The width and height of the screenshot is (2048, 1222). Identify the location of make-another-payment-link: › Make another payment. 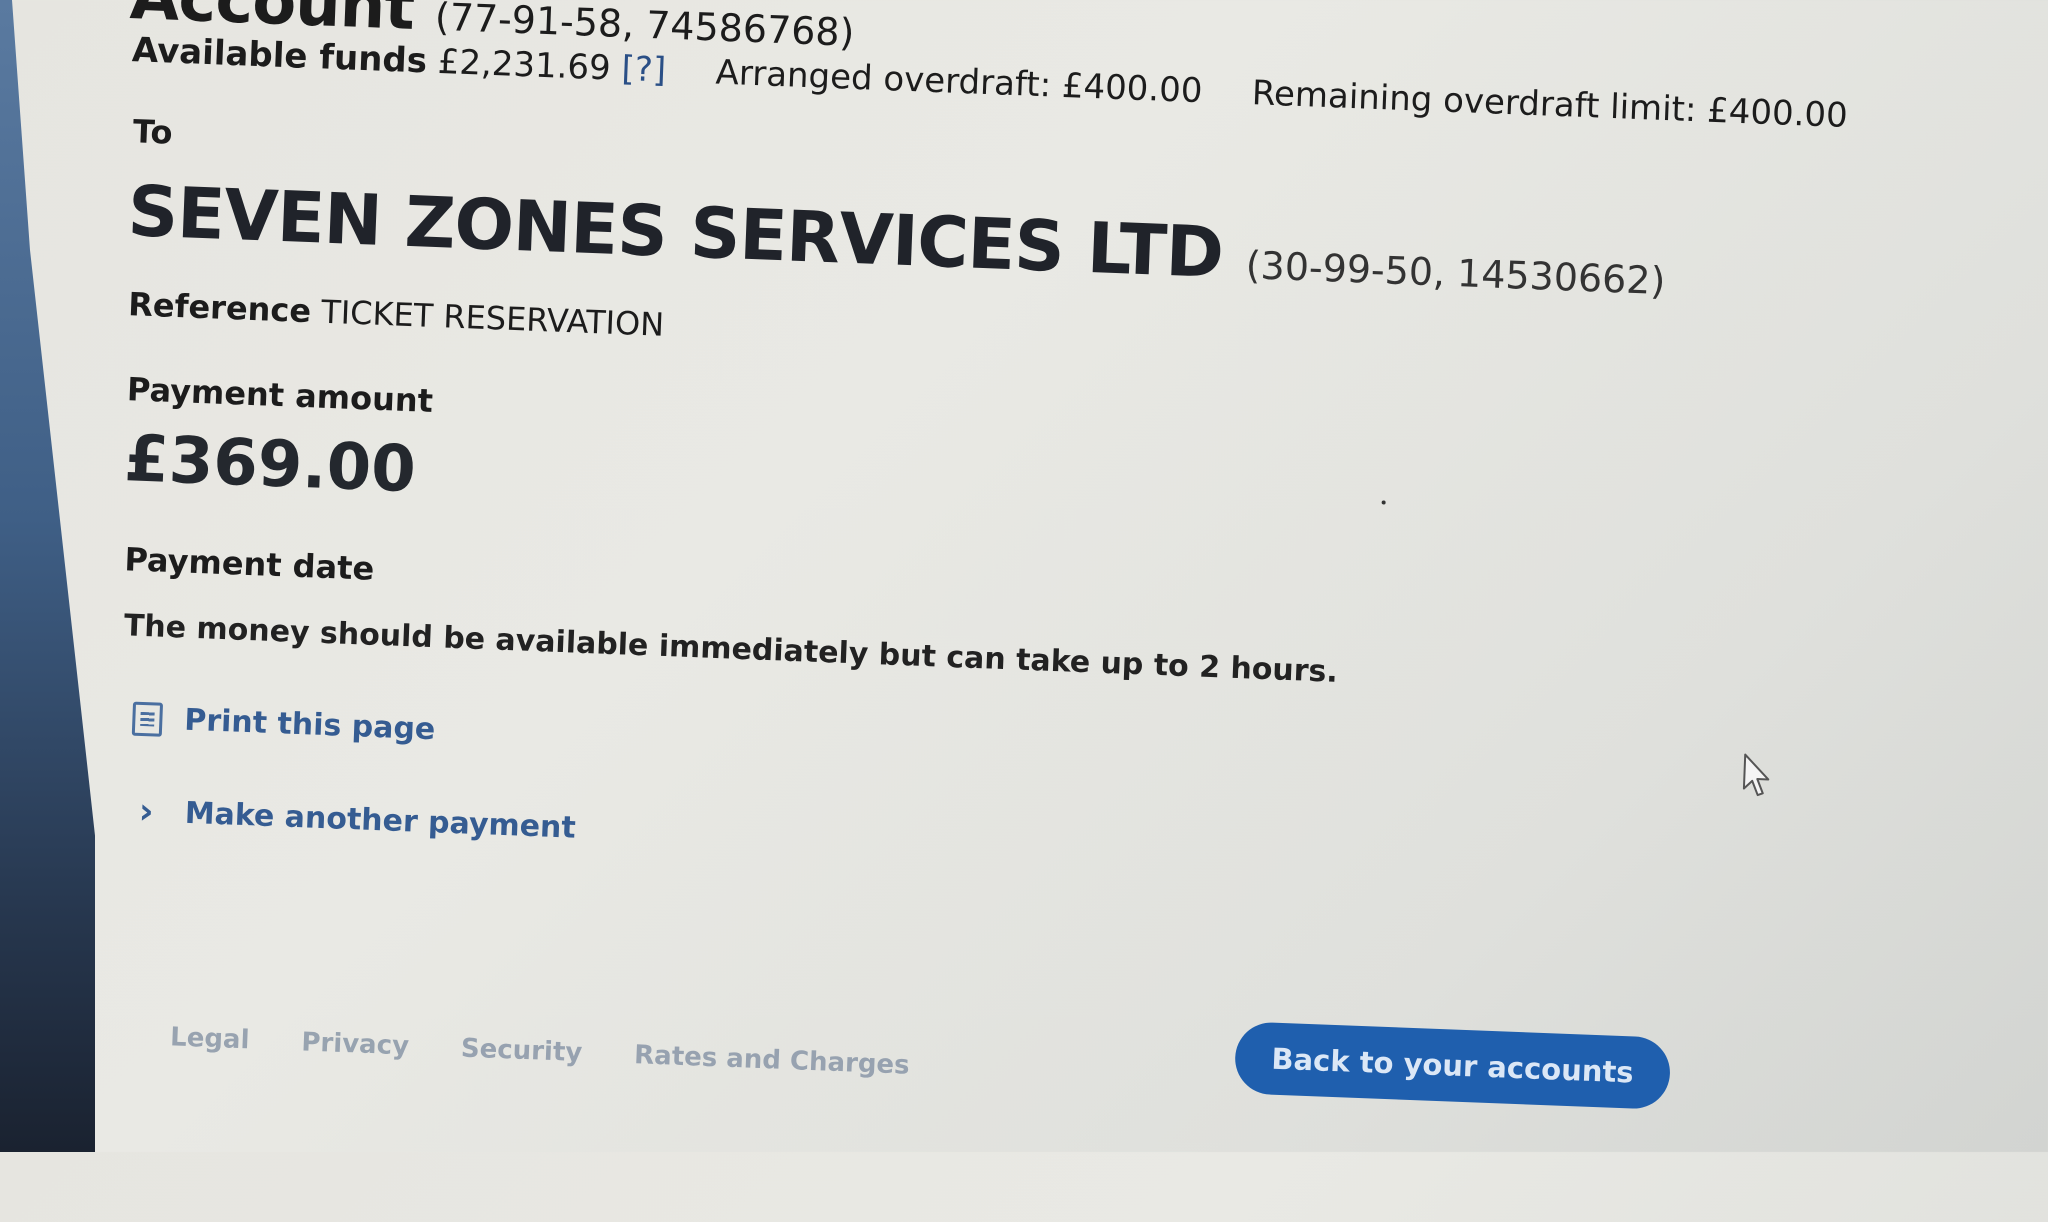
(357, 820).